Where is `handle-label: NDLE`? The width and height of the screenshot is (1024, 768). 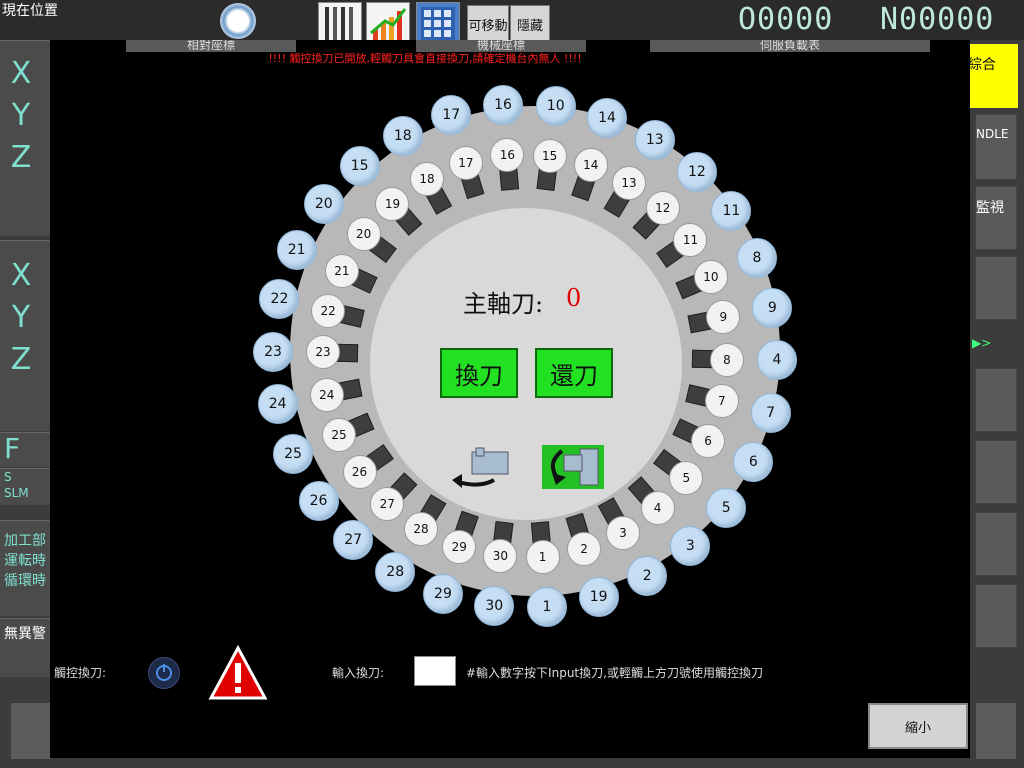 handle-label: NDLE is located at coordinates (992, 134).